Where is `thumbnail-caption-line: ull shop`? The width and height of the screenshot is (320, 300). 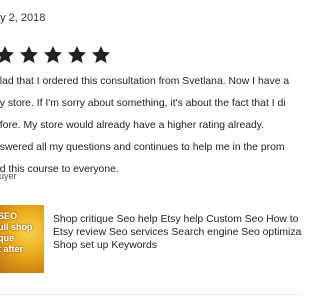
thumbnail-caption-line: ull shop is located at coordinates (16, 227).